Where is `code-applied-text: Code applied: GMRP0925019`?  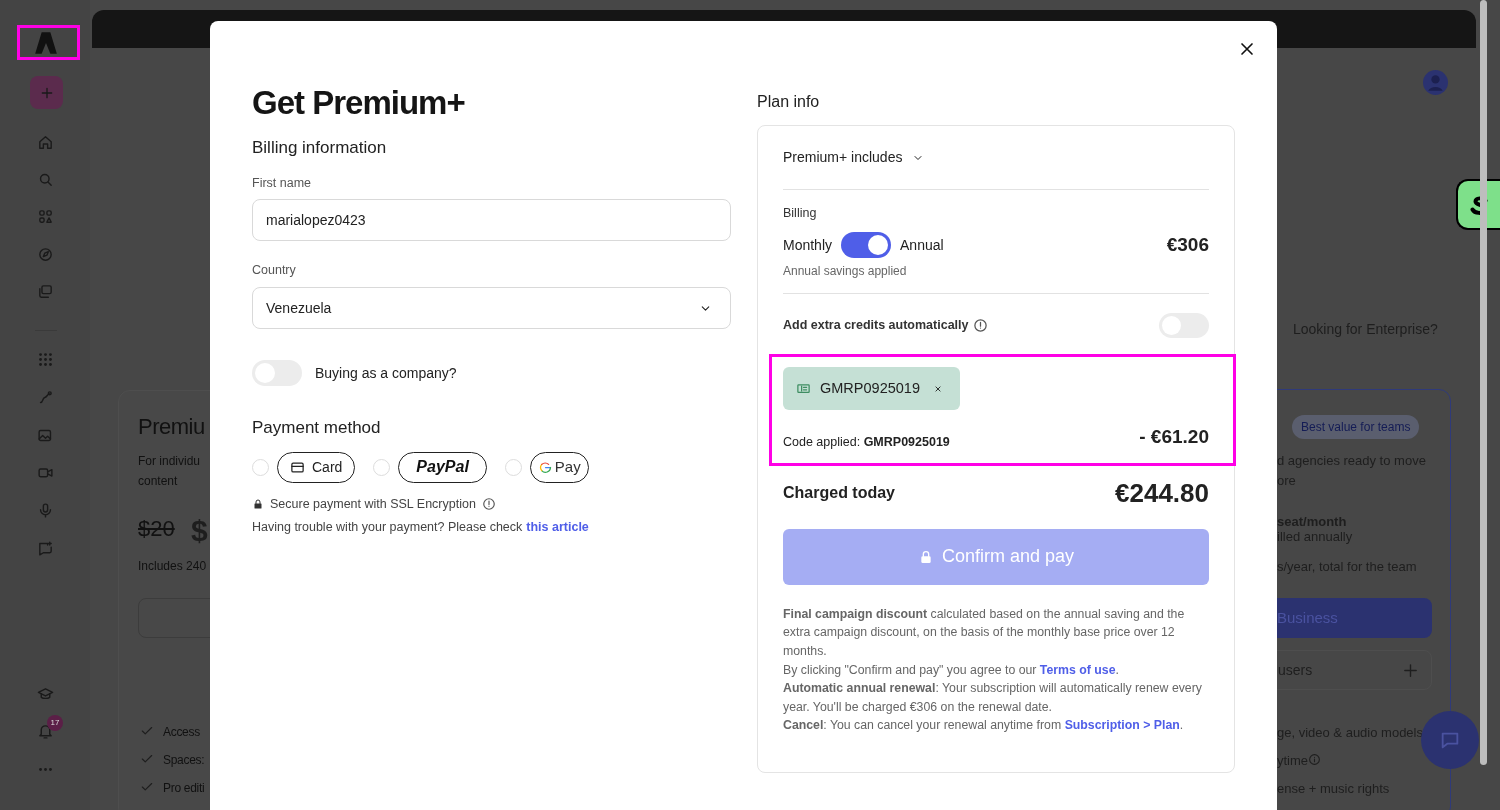
code-applied-text: Code applied: GMRP0925019 is located at coordinates (866, 442).